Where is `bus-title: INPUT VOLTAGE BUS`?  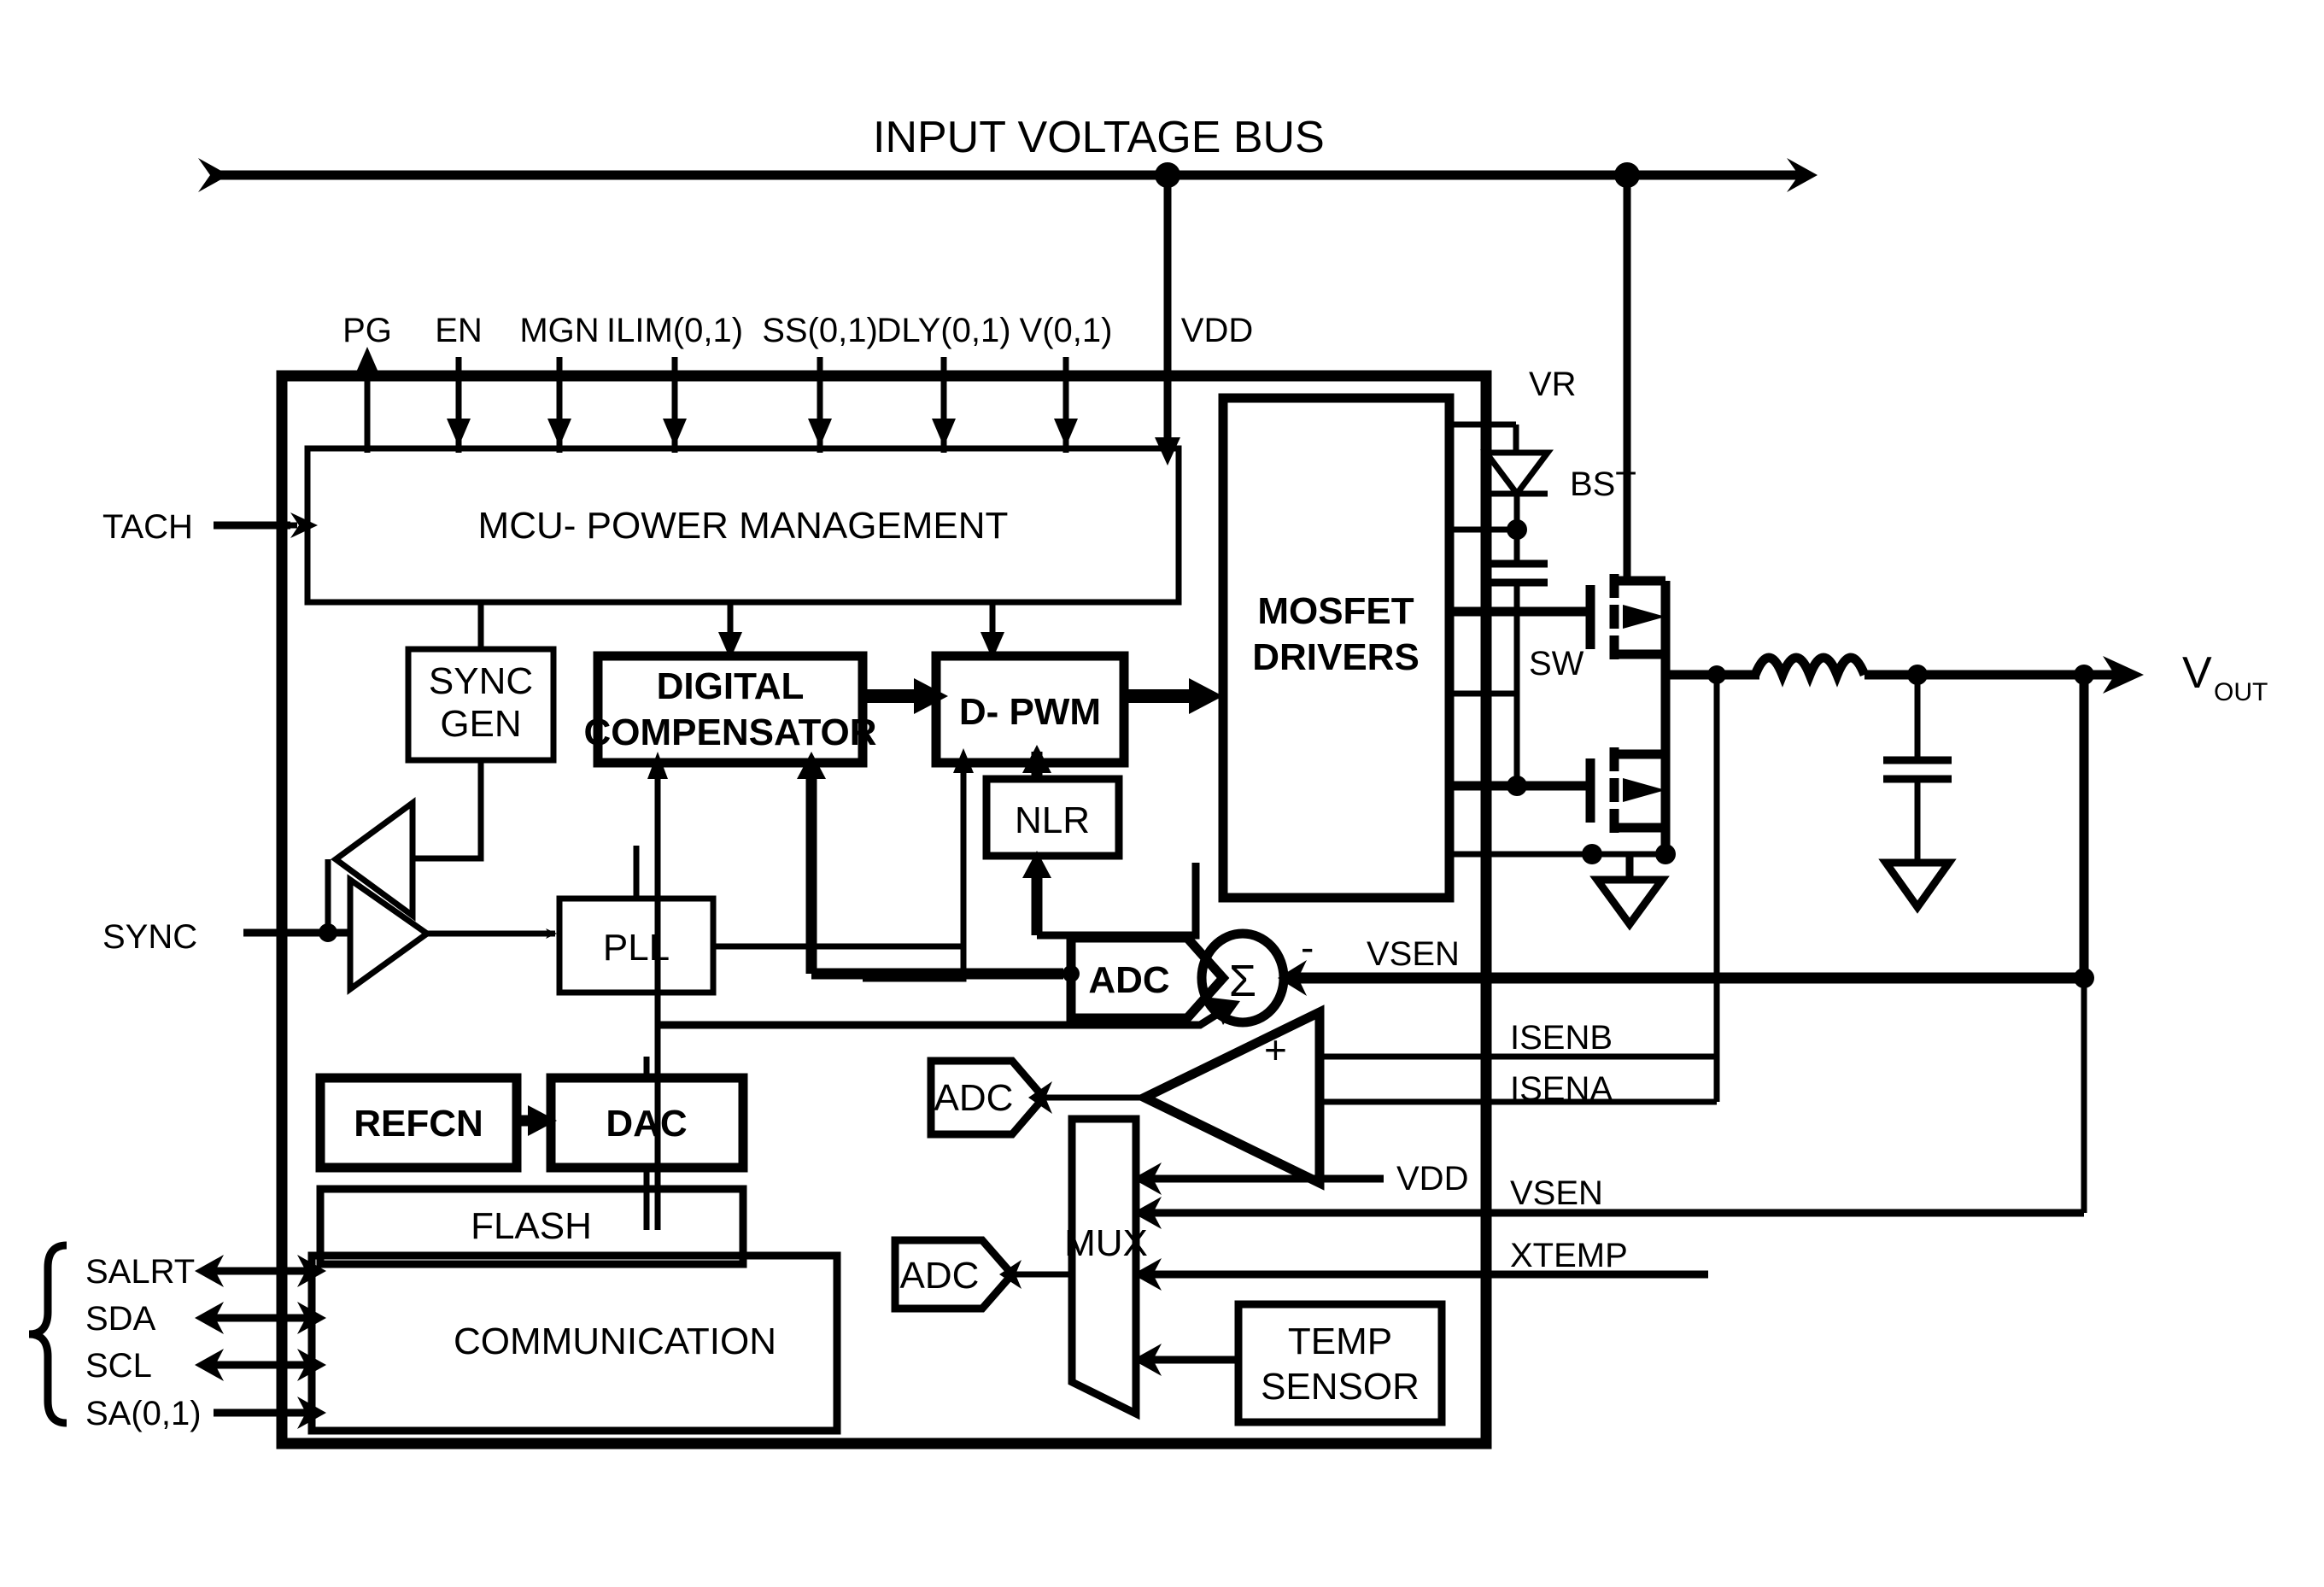 bus-title: INPUT VOLTAGE BUS is located at coordinates (1099, 137).